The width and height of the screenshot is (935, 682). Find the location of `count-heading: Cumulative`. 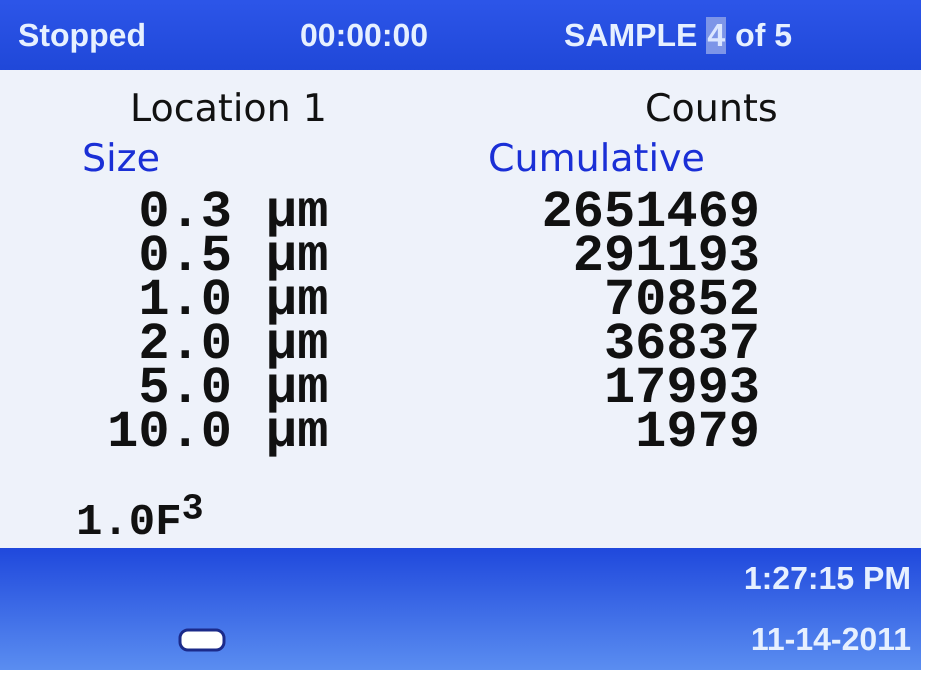

count-heading: Cumulative is located at coordinates (596, 159).